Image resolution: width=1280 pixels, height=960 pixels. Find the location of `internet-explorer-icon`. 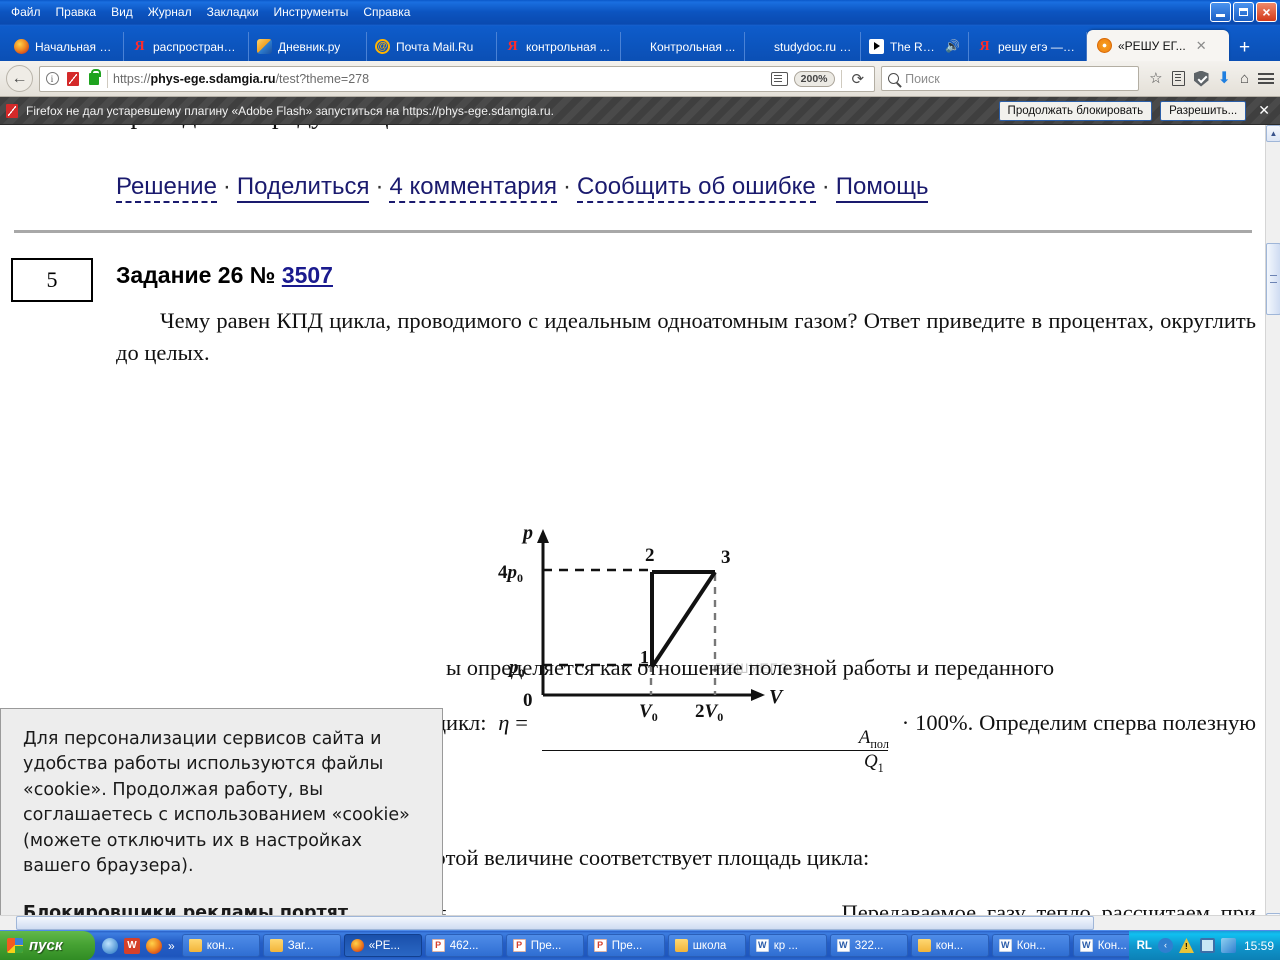

internet-explorer-icon is located at coordinates (110, 945).